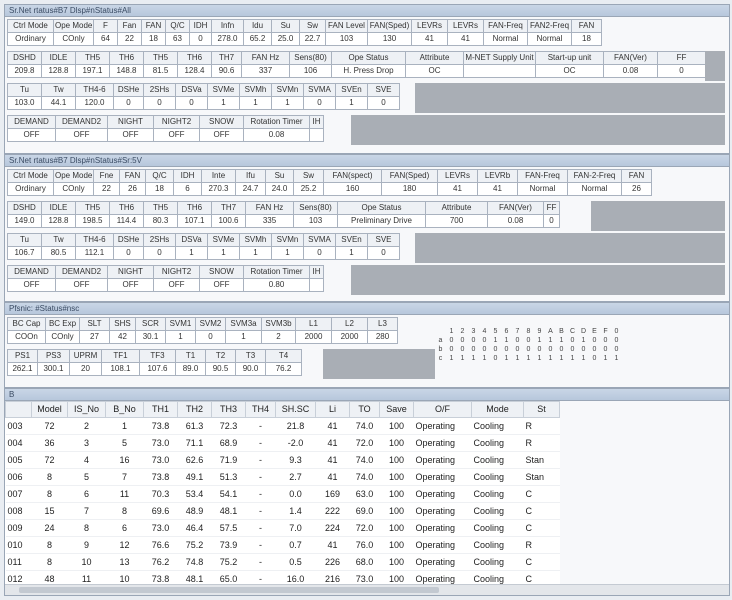  Describe the element at coordinates (495, 331) in the screenshot. I see `bit-header-cell: 5` at that location.